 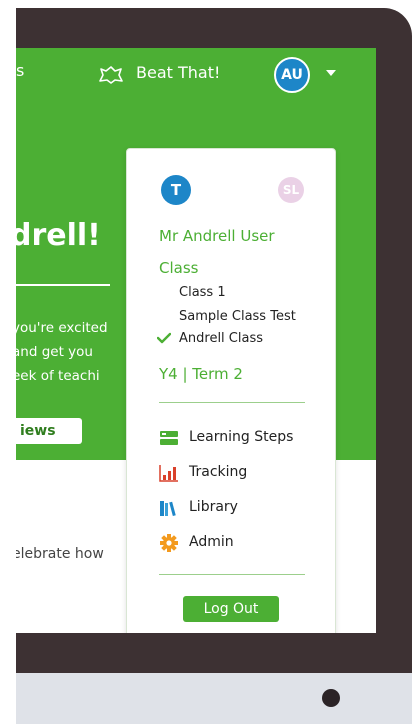 I want to click on learning-steps-icon, so click(x=169, y=438).